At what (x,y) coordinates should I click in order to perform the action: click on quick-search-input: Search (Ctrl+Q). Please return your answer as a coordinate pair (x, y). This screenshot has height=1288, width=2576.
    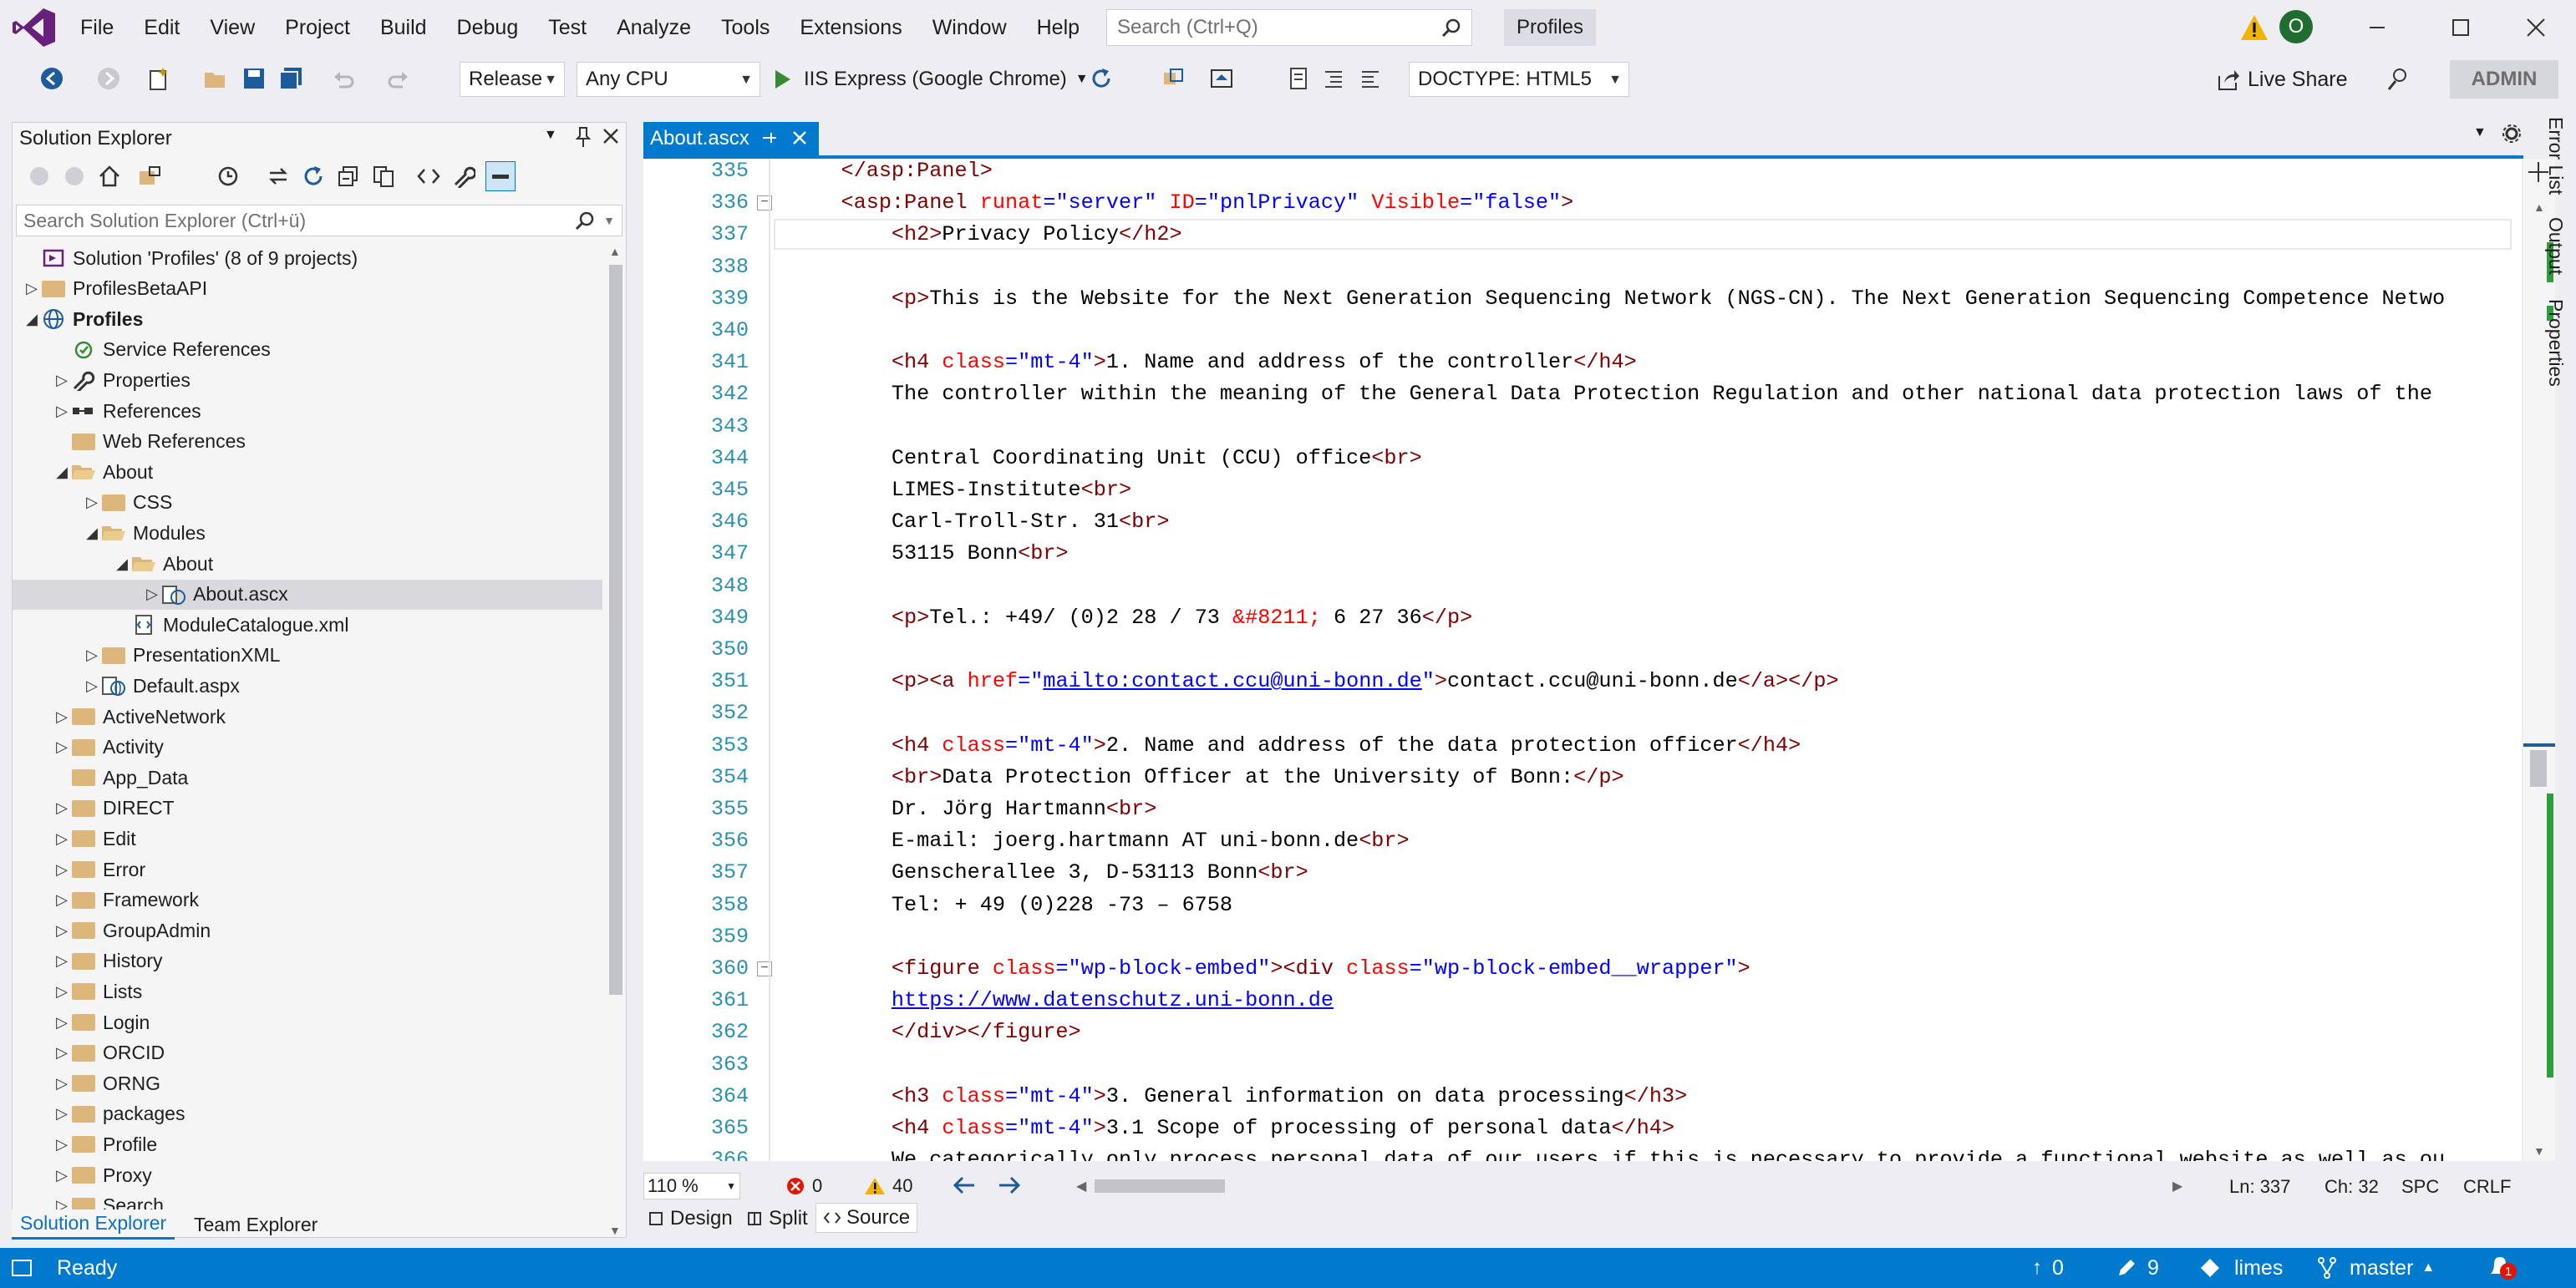
    Looking at the image, I should click on (1289, 27).